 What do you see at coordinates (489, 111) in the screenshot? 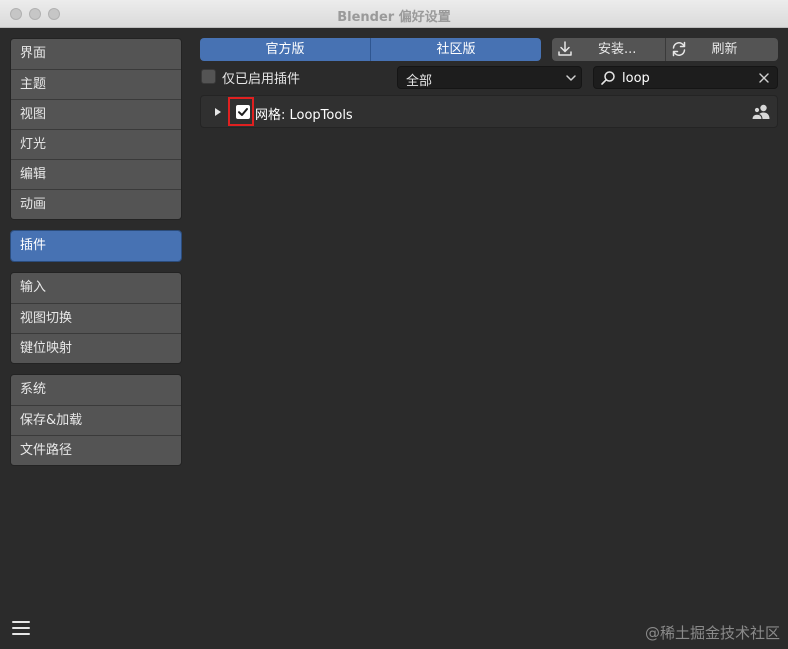
I see `addon-row: 网格: LoopTools` at bounding box center [489, 111].